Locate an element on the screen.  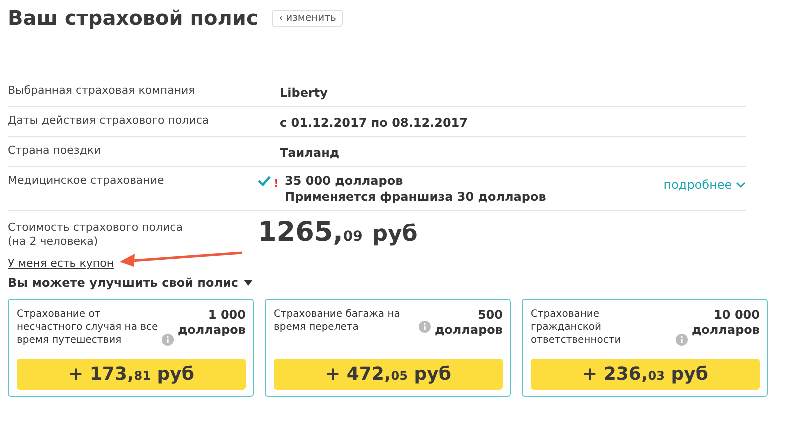
upgrade-heading: Вы можете улучшить свой полис is located at coordinates (123, 283).